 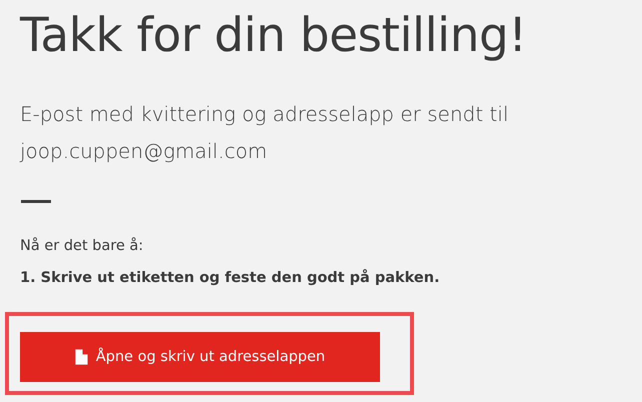 I want to click on print-label-button: Åpne og skriv ut adresselappen, so click(x=200, y=357).